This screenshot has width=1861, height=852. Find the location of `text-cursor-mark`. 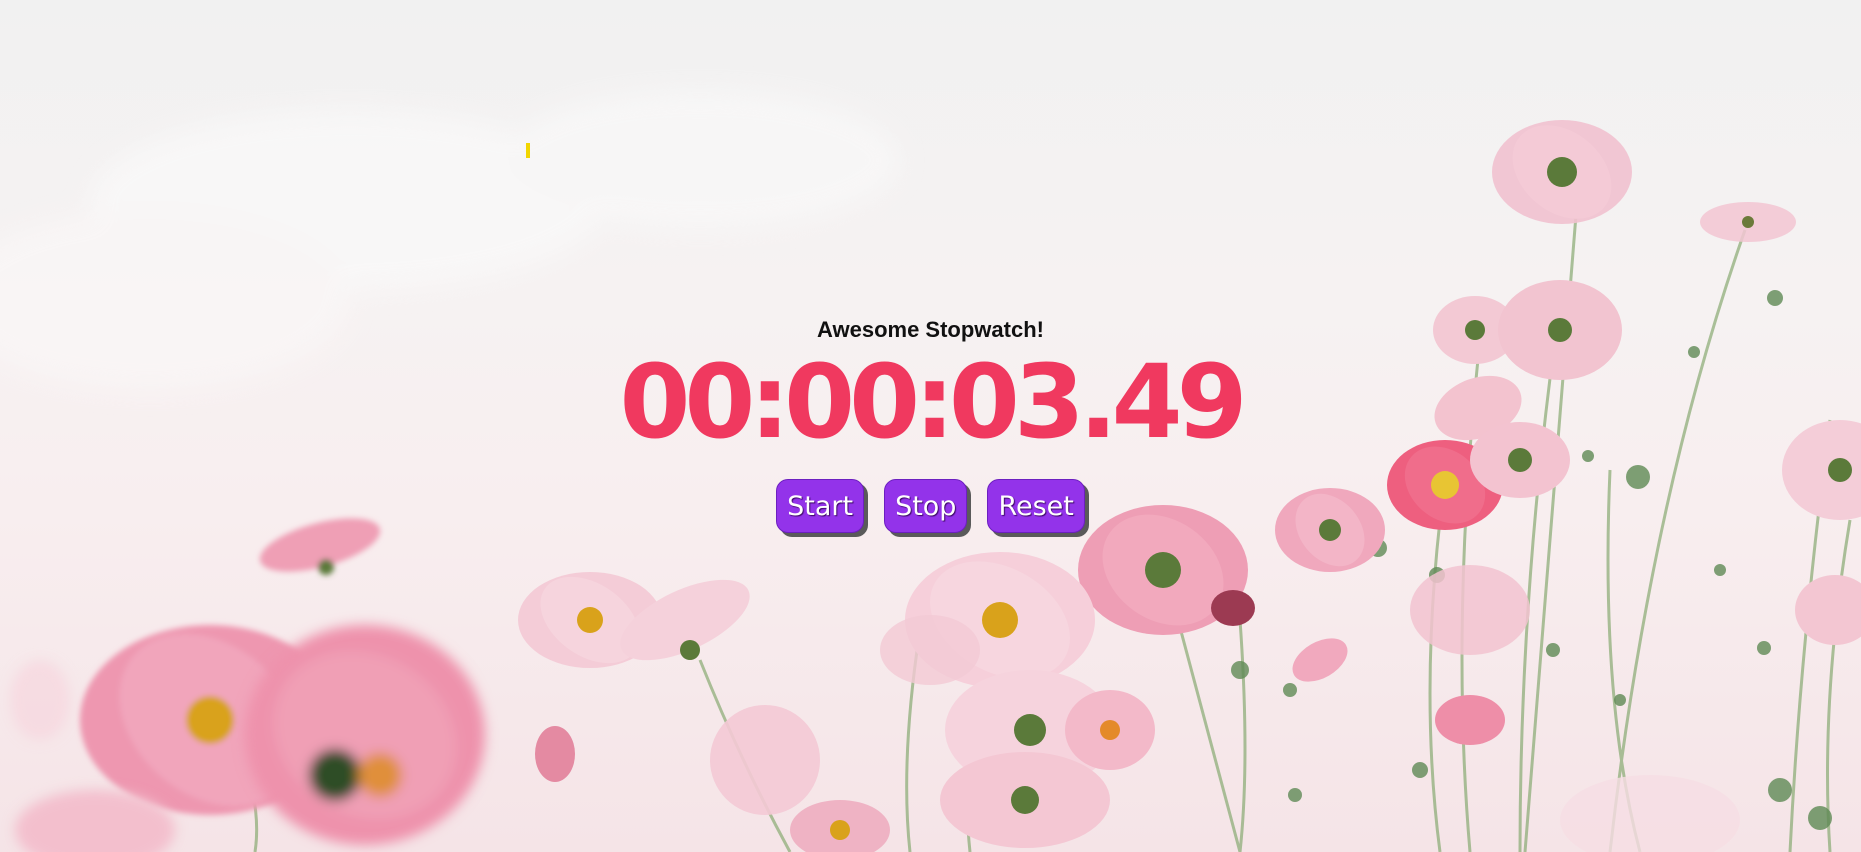

text-cursor-mark is located at coordinates (528, 150).